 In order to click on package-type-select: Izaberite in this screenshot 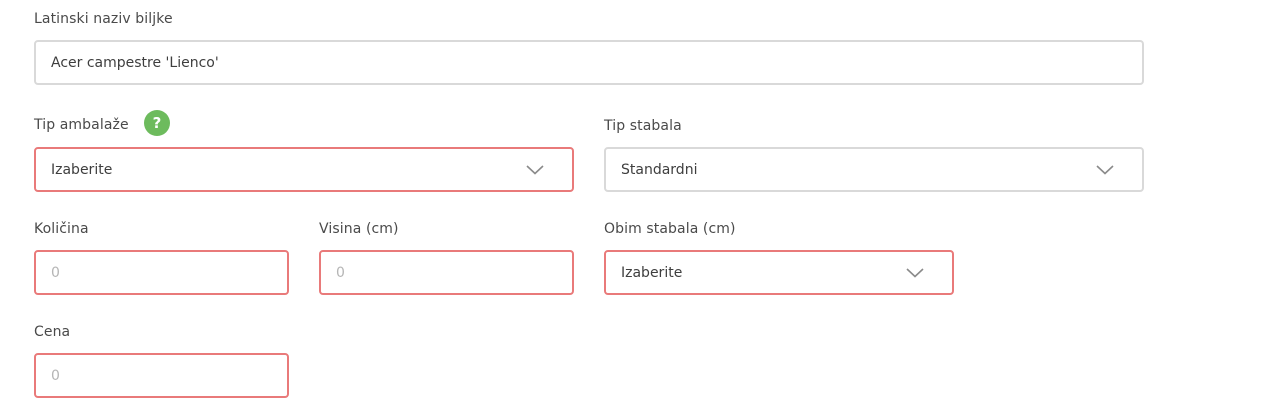, I will do `click(304, 169)`.